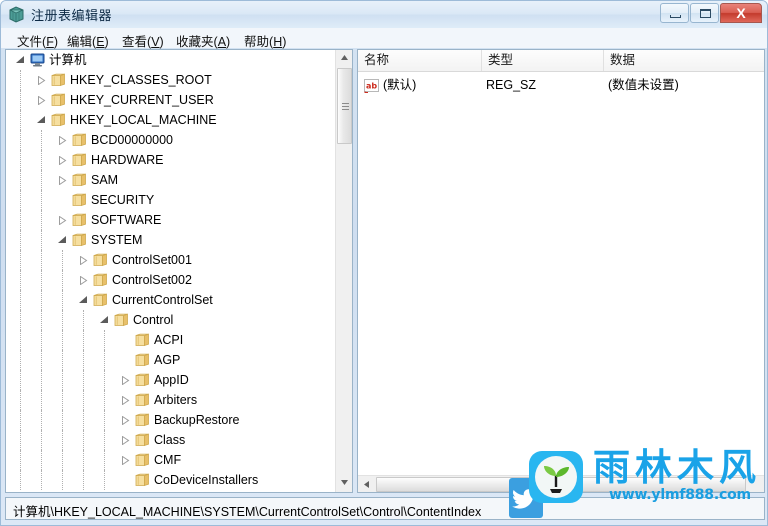 This screenshot has height=526, width=768. Describe the element at coordinates (222, 42) in the screenshot. I see `menu-accel-favorites: A` at that location.